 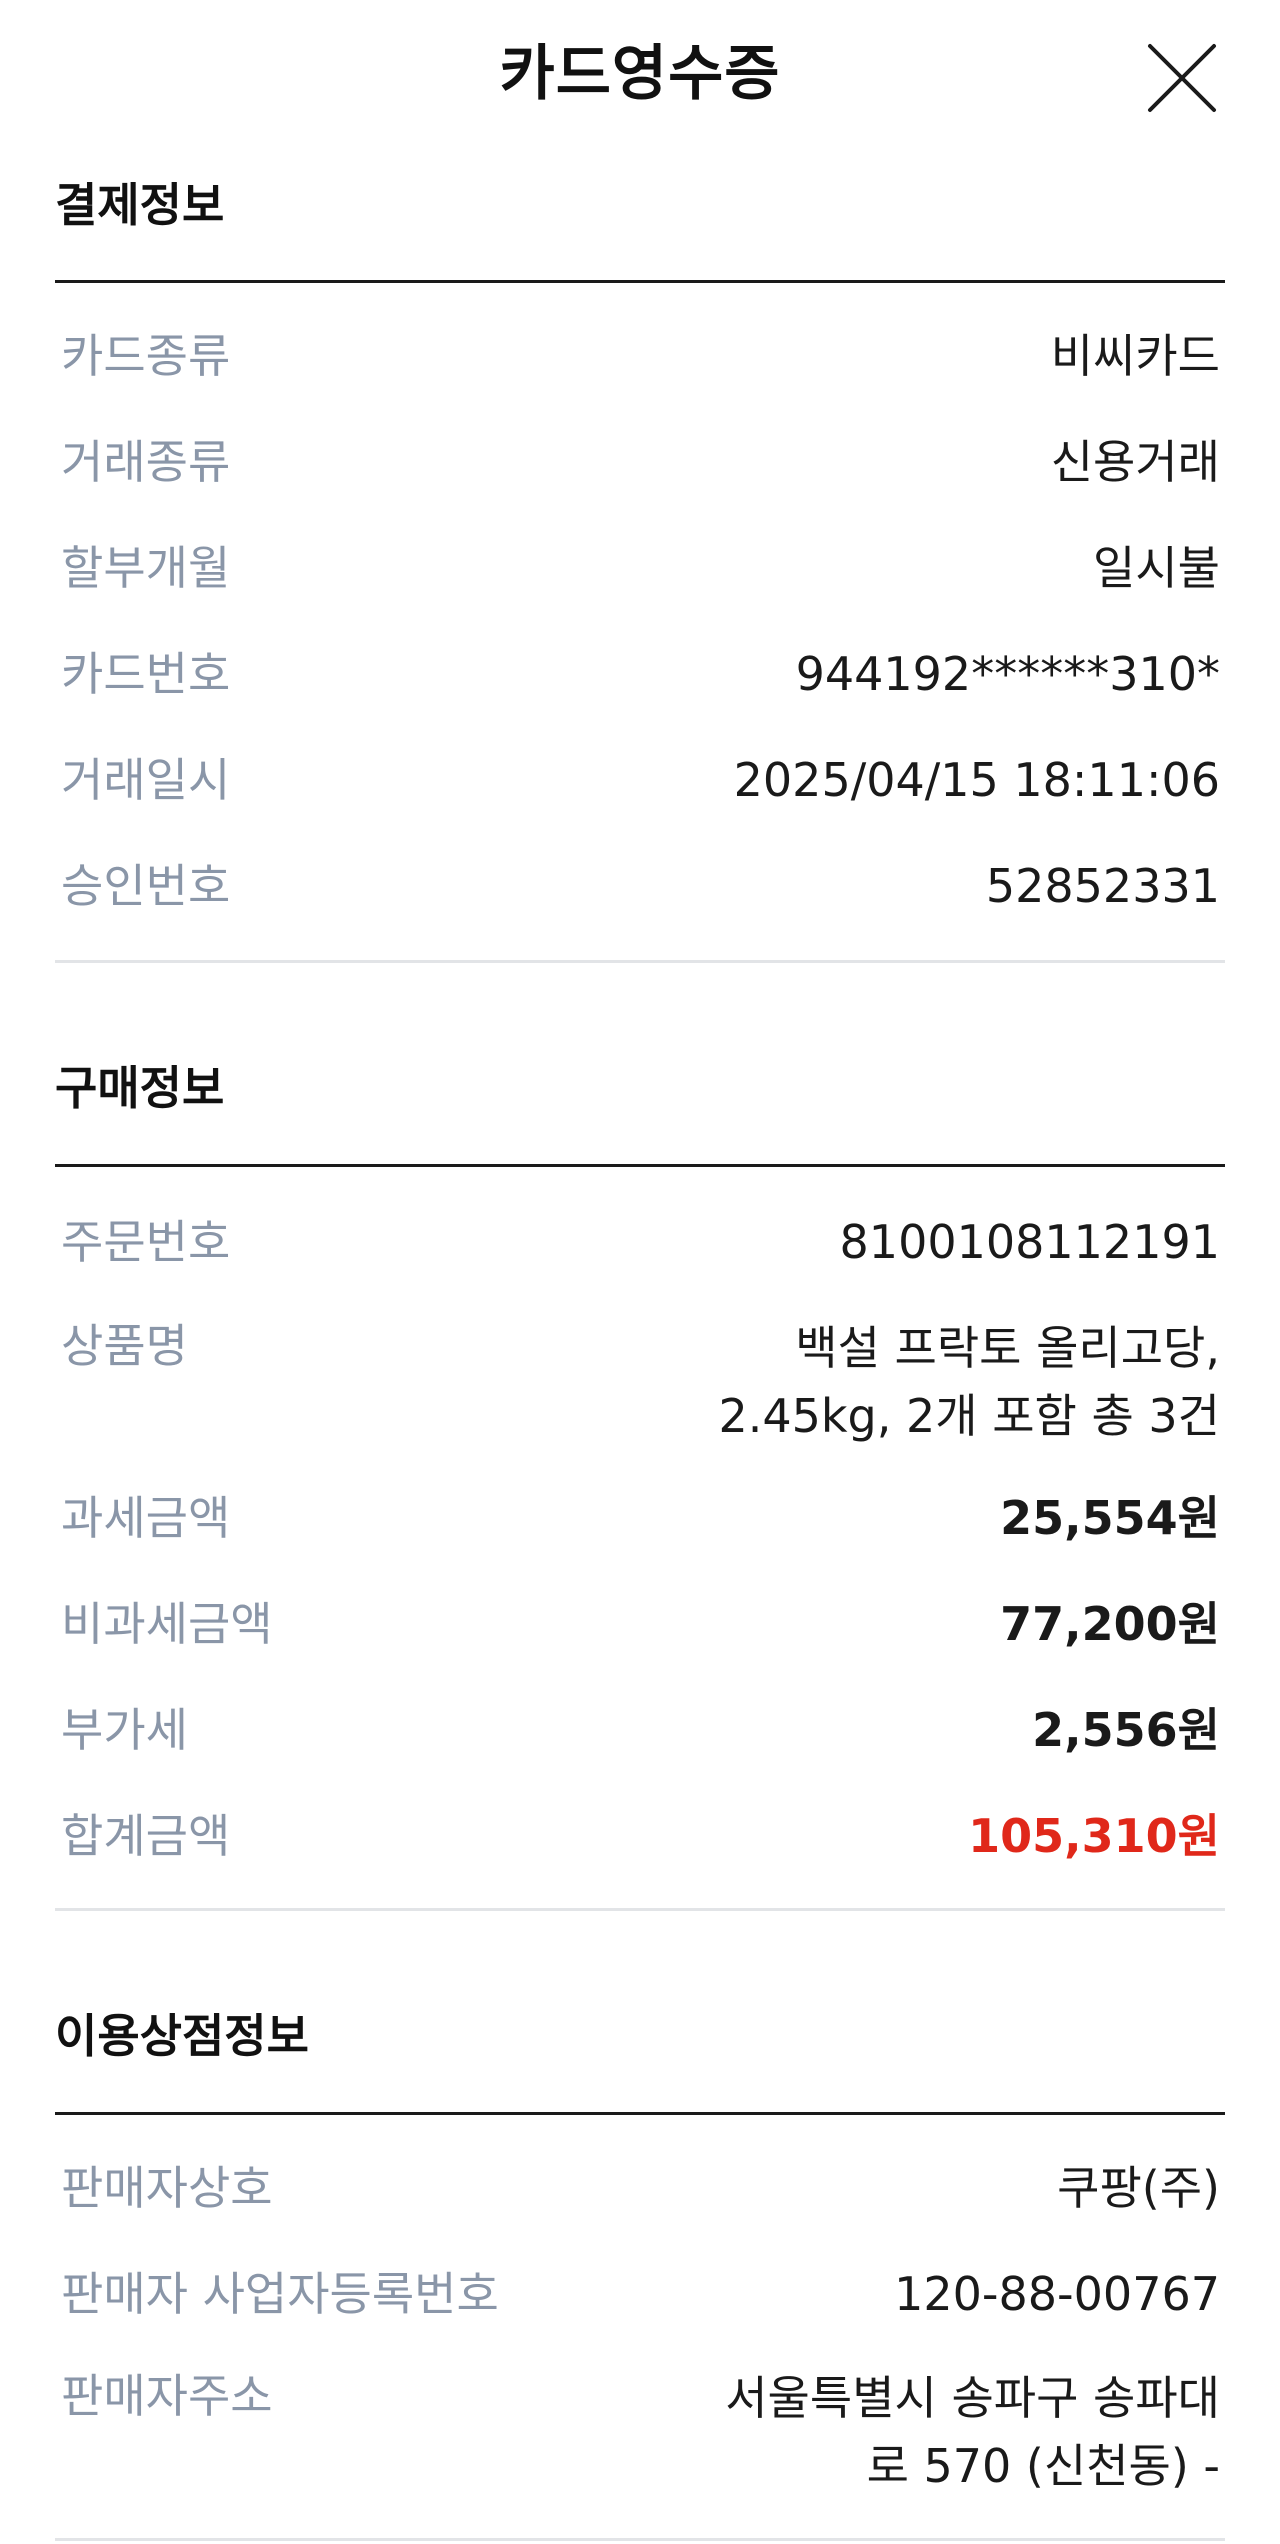 What do you see at coordinates (637, 1730) in the screenshot?
I see `vat-row: 부가세 2,556원` at bounding box center [637, 1730].